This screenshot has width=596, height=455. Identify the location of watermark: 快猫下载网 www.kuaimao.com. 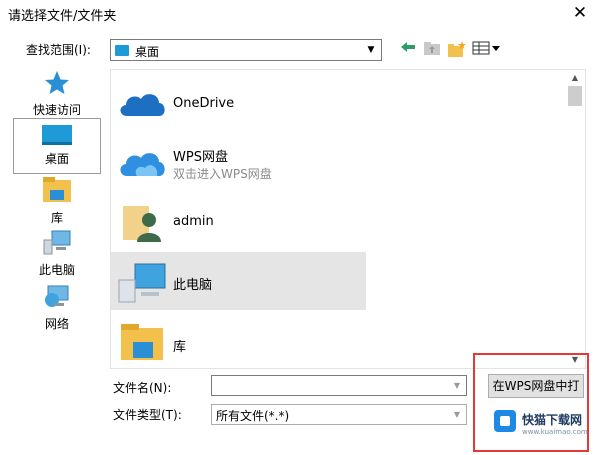
(539, 426).